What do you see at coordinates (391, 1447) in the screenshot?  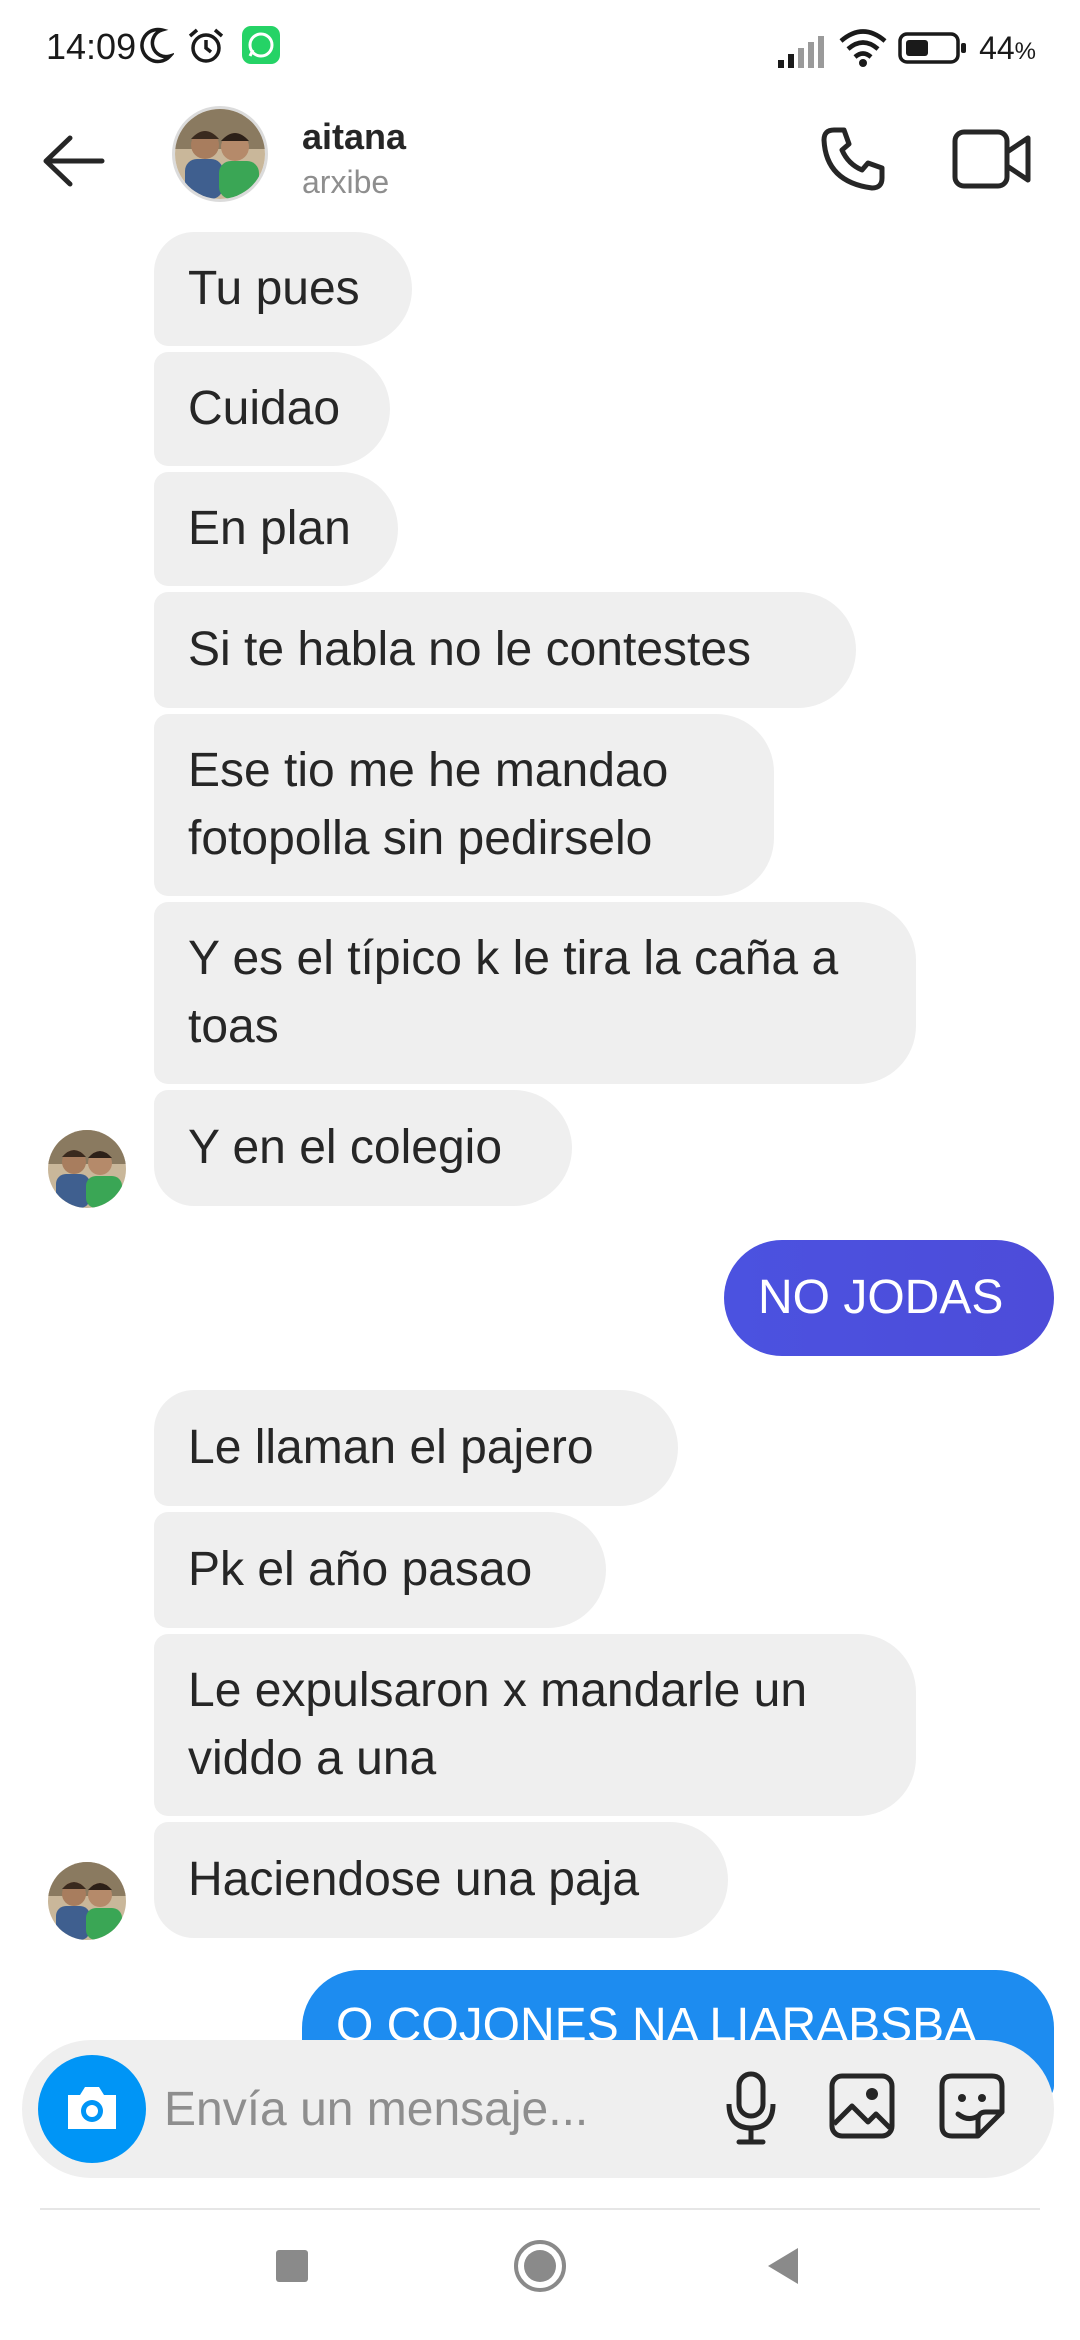 I see `message-text: Le llaman el pajero` at bounding box center [391, 1447].